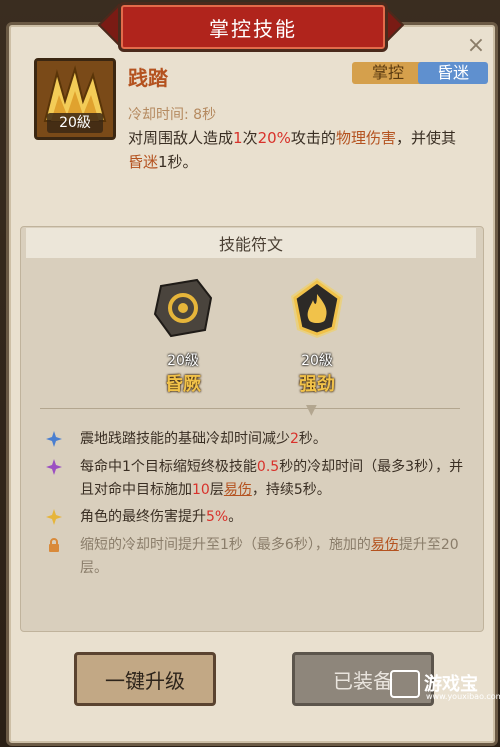  I want to click on title-banner: 掌控技能, so click(253, 27).